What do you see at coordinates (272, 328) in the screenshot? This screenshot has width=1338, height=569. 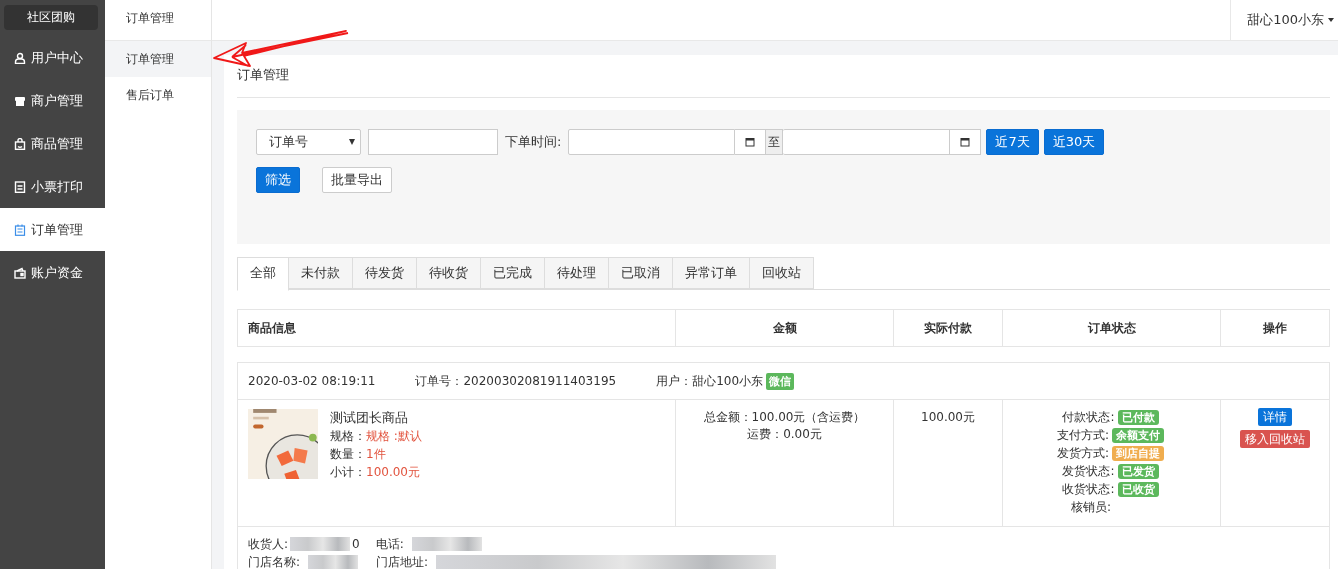 I see `column-header: 商品信息` at bounding box center [272, 328].